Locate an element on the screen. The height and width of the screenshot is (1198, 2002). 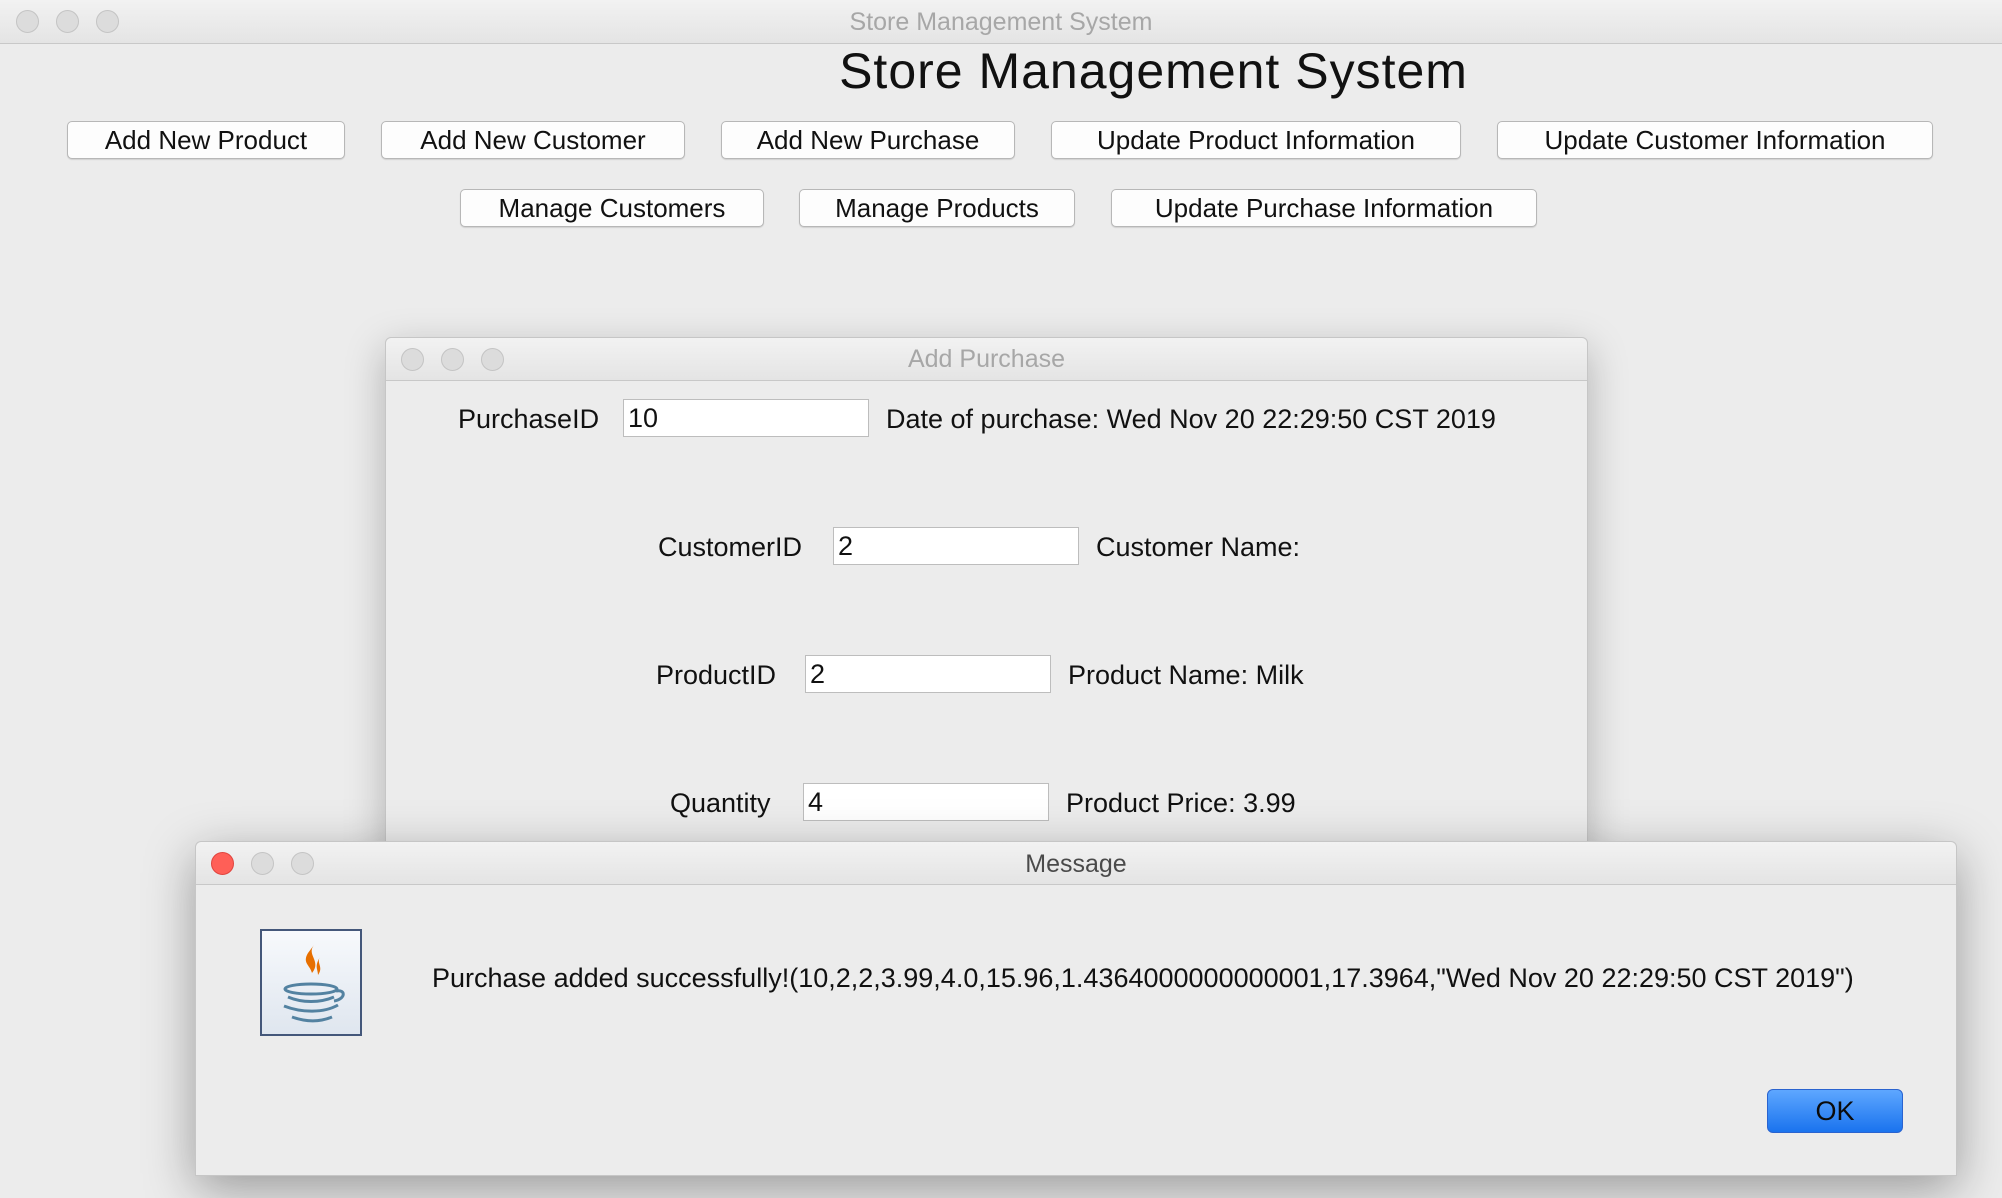
update-customer-information-button: Update Customer Information is located at coordinates (1715, 140).